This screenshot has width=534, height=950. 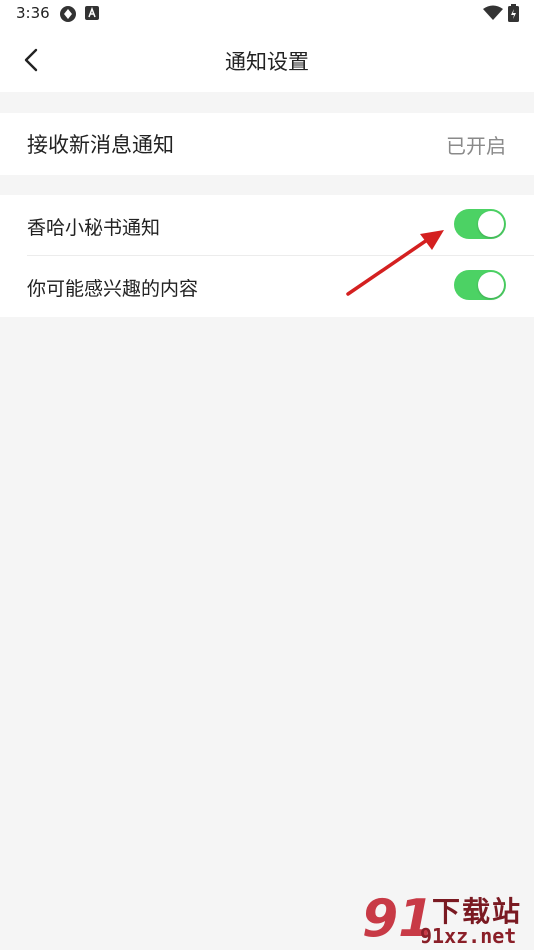 I want to click on watermark-domain: 91xz.net, so click(x=468, y=936).